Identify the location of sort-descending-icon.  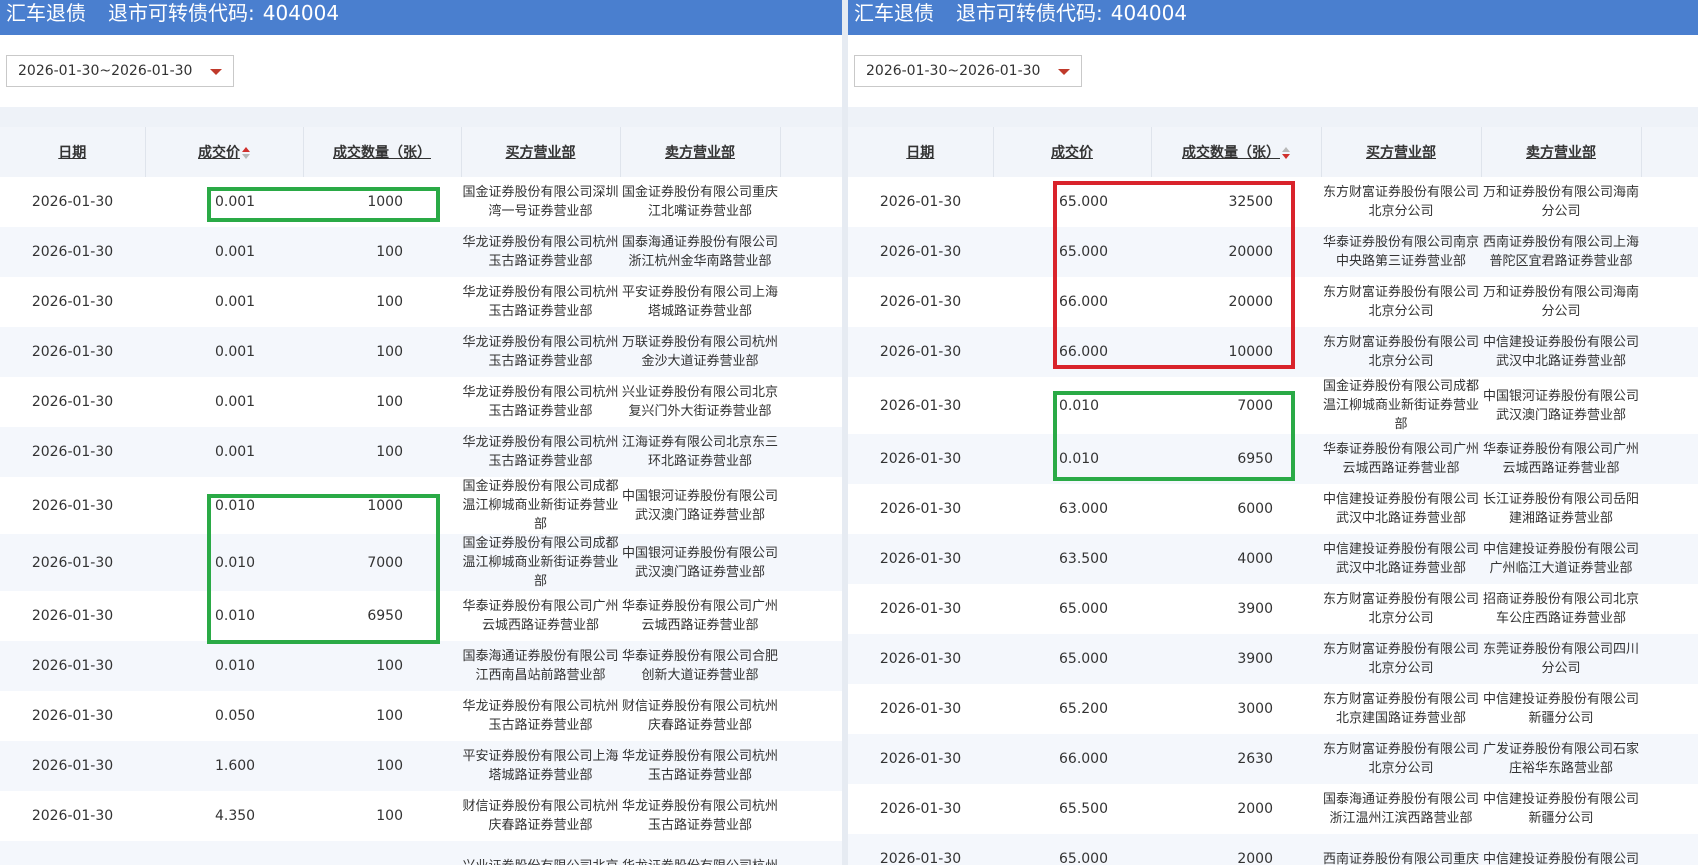
(1285, 153).